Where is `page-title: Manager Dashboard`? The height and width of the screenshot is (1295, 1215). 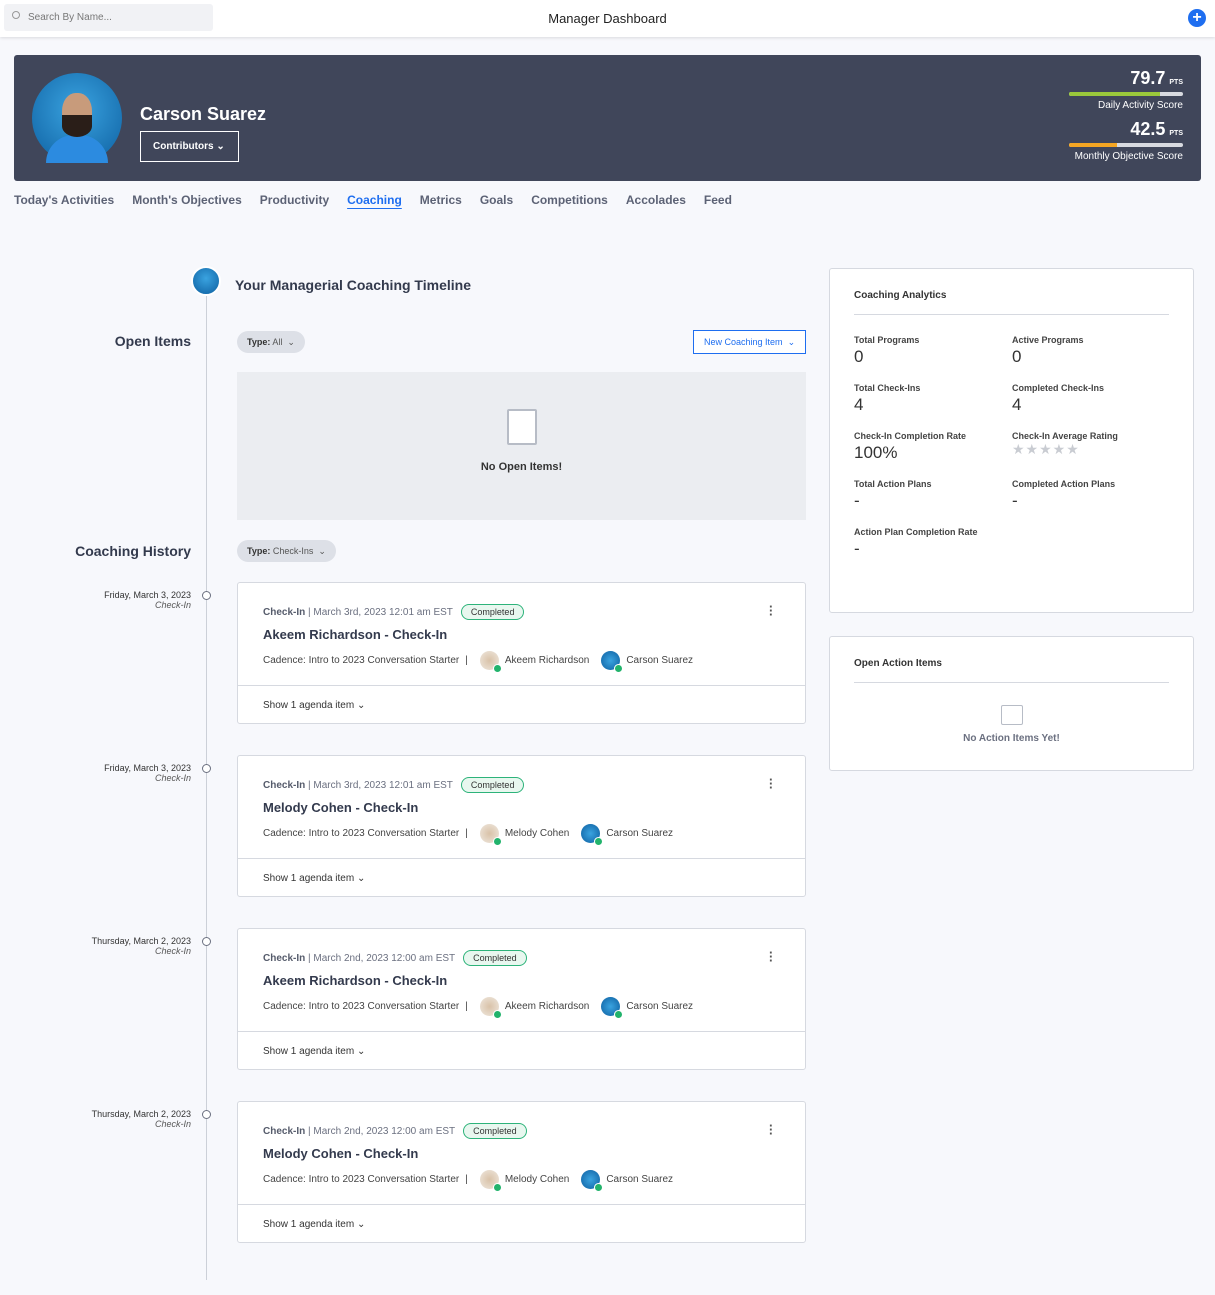
page-title: Manager Dashboard is located at coordinates (607, 18).